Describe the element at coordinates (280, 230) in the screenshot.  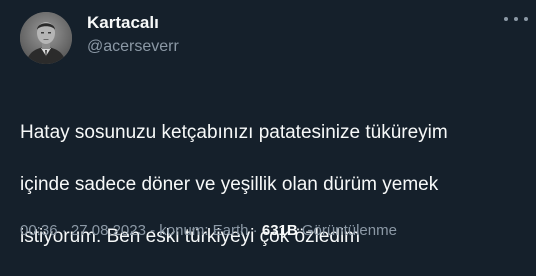
I see `views-count: 631B` at that location.